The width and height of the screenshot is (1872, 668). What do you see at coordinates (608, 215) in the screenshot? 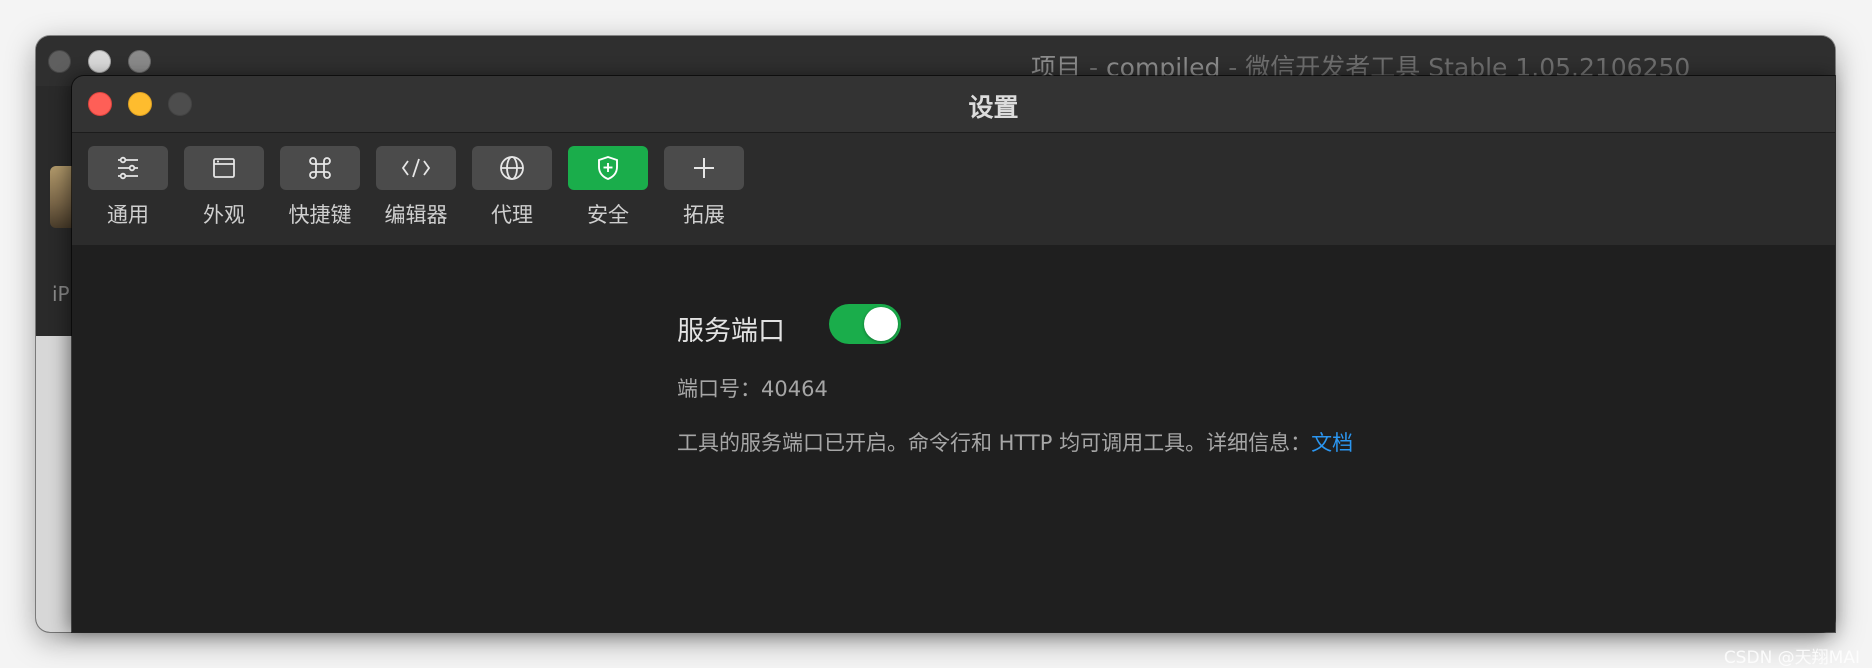
I see `tab-security-label: 安全` at bounding box center [608, 215].